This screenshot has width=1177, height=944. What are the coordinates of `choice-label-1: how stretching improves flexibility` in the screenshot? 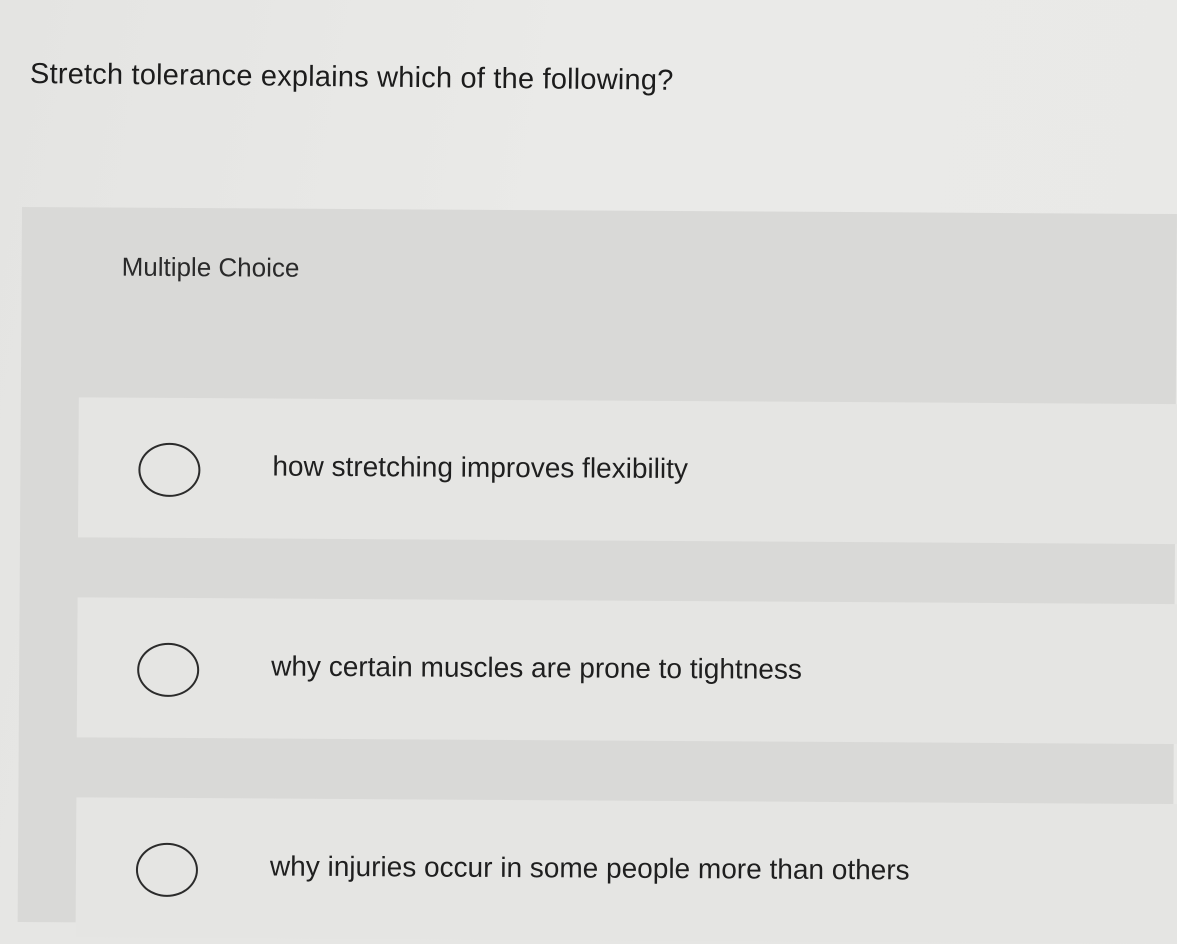 It's located at (480, 467).